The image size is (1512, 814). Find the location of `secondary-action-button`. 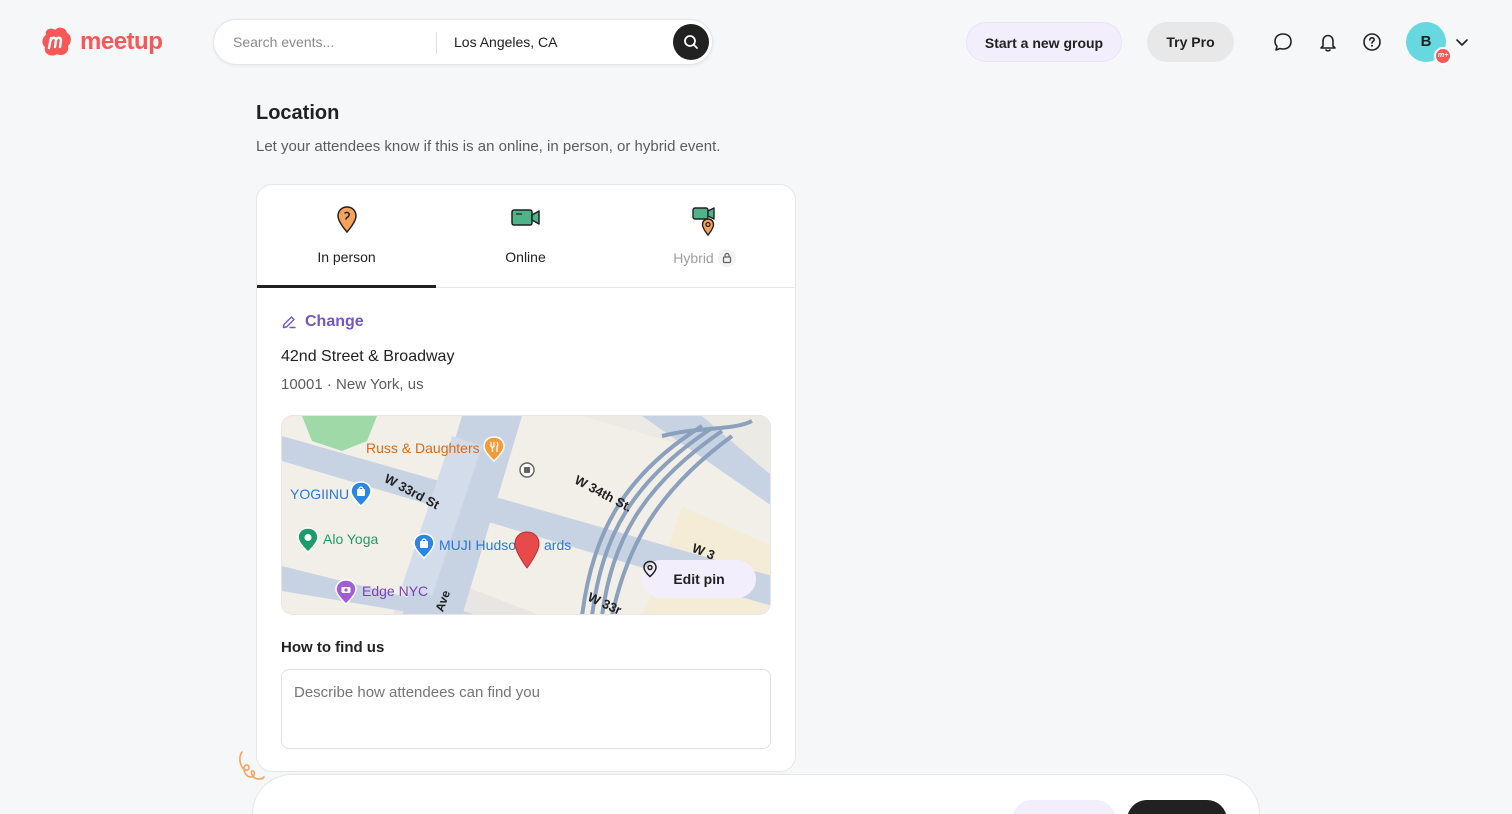

secondary-action-button is located at coordinates (1064, 807).